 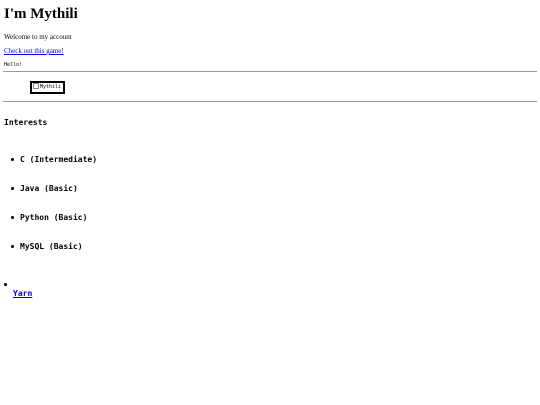 I want to click on broken-image-icon, so click(x=36, y=86).